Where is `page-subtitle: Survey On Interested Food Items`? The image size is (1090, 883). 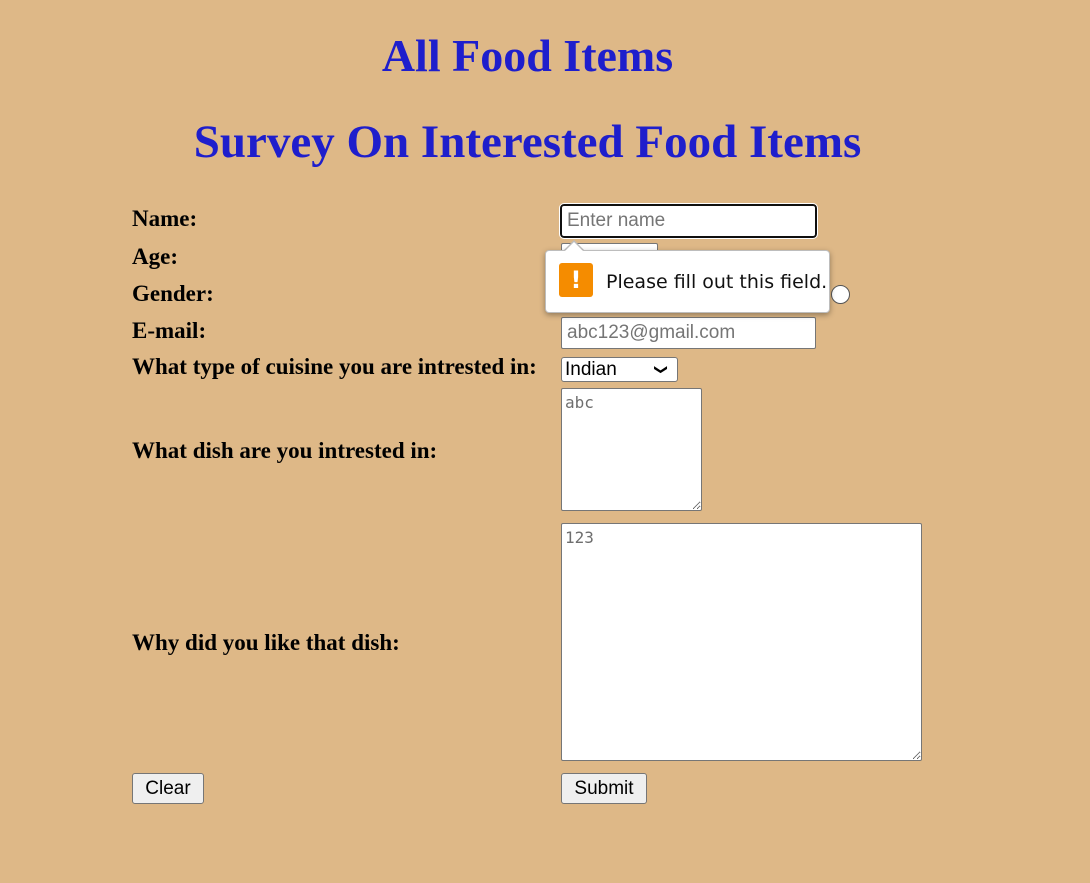 page-subtitle: Survey On Interested Food Items is located at coordinates (527, 142).